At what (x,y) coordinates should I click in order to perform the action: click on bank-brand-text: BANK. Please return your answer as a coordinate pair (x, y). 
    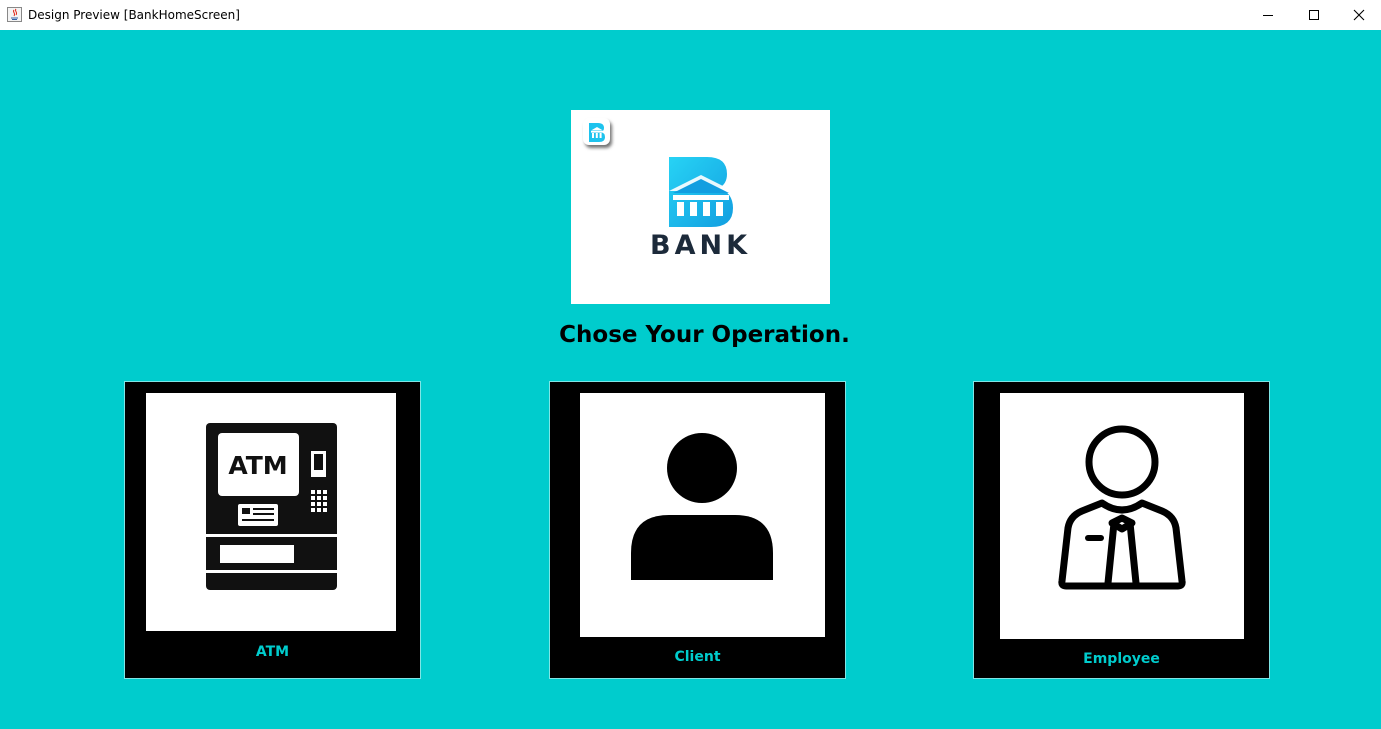
    Looking at the image, I should click on (700, 245).